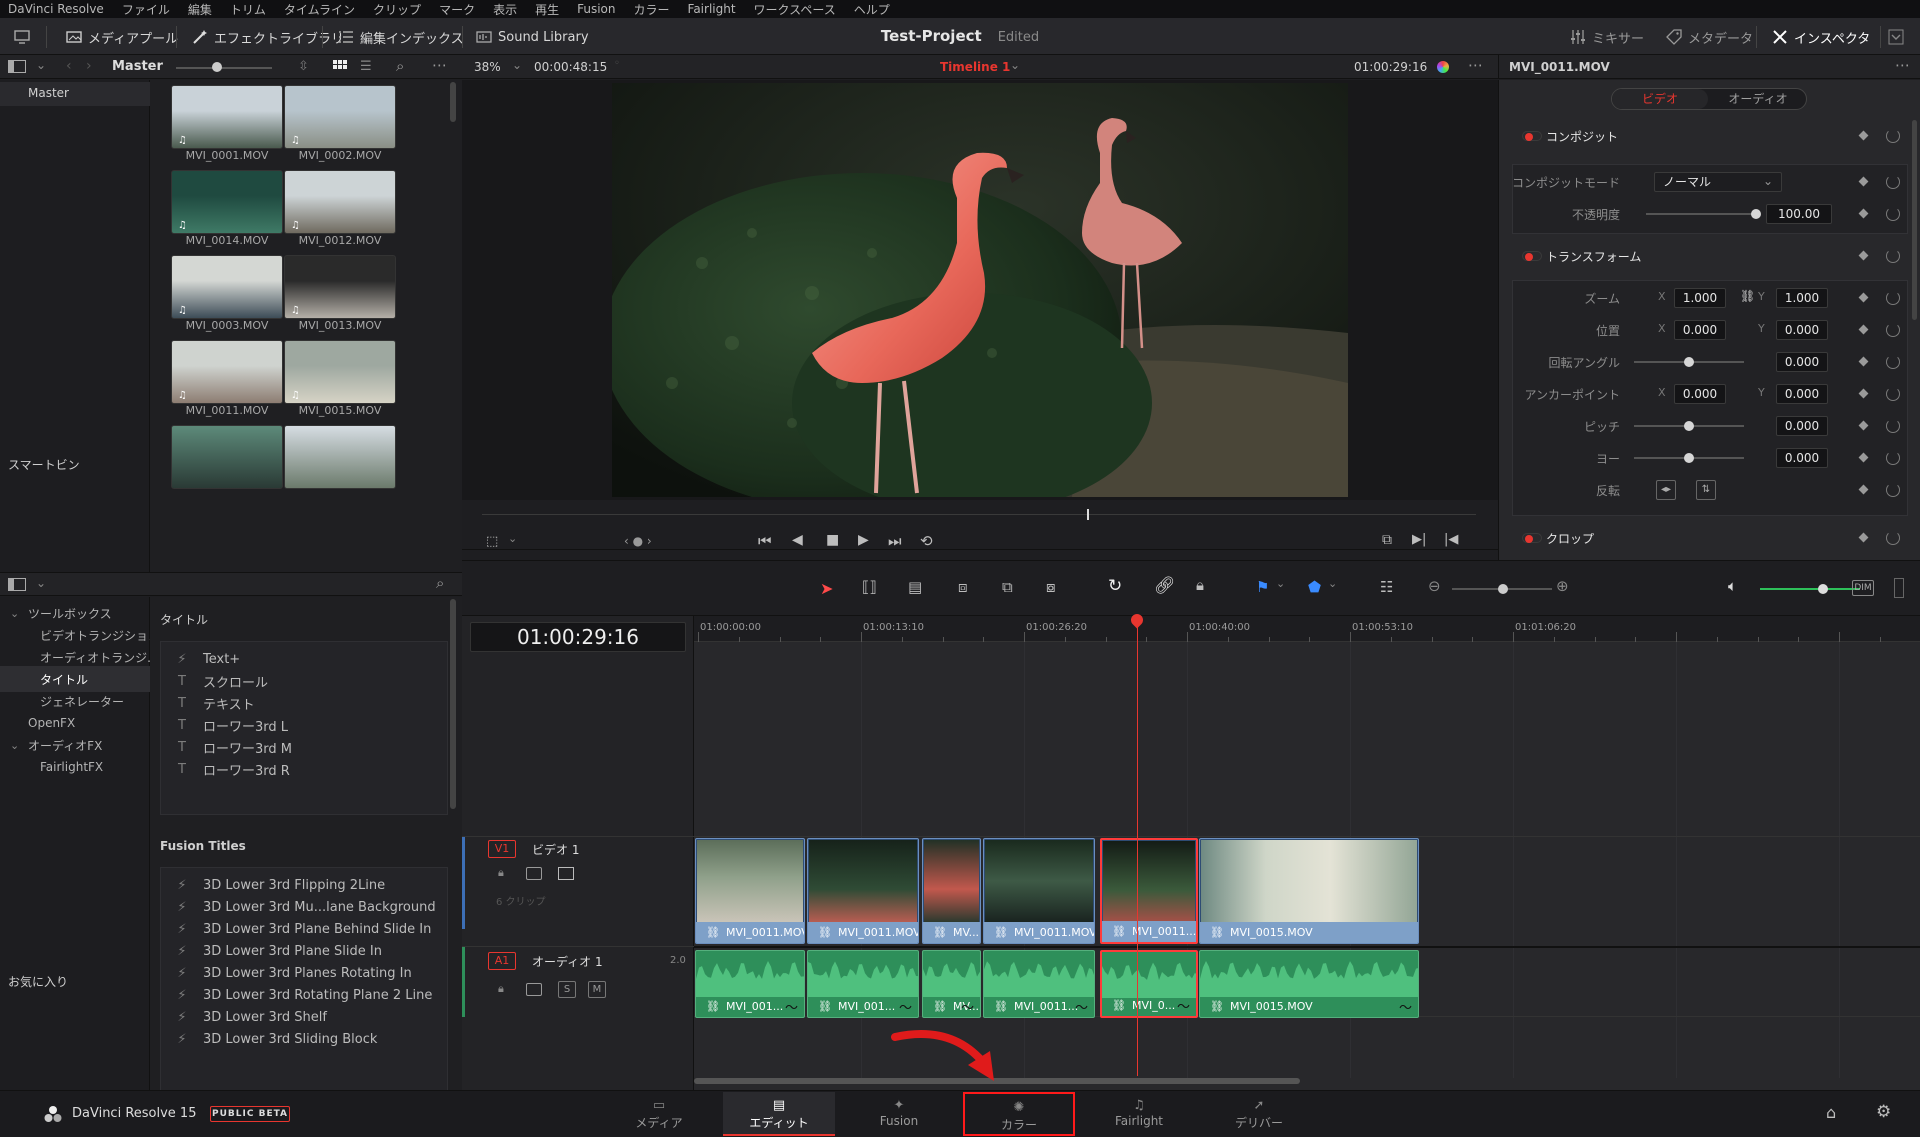 This screenshot has height=1137, width=1920. Describe the element at coordinates (1051, 587) in the screenshot. I see `replace-clip-icon: ⧇` at that location.